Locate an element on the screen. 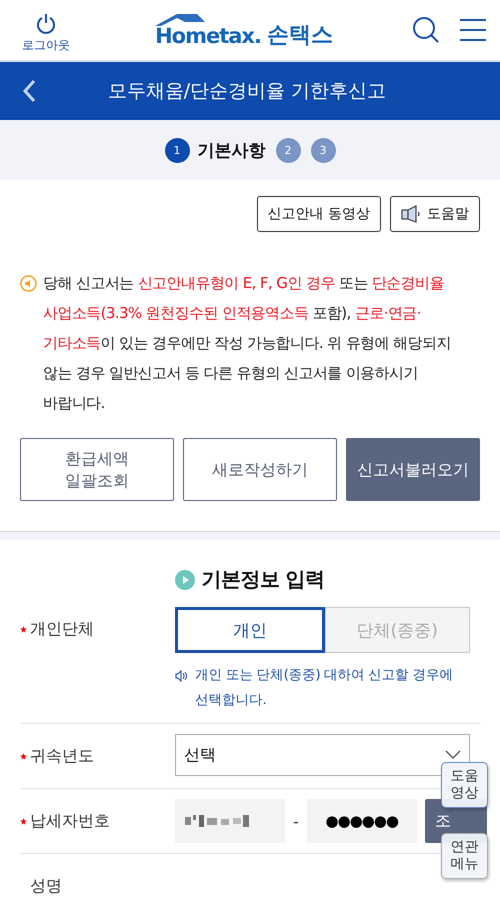 Image resolution: width=500 pixels, height=915 pixels. power-icon is located at coordinates (46, 23).